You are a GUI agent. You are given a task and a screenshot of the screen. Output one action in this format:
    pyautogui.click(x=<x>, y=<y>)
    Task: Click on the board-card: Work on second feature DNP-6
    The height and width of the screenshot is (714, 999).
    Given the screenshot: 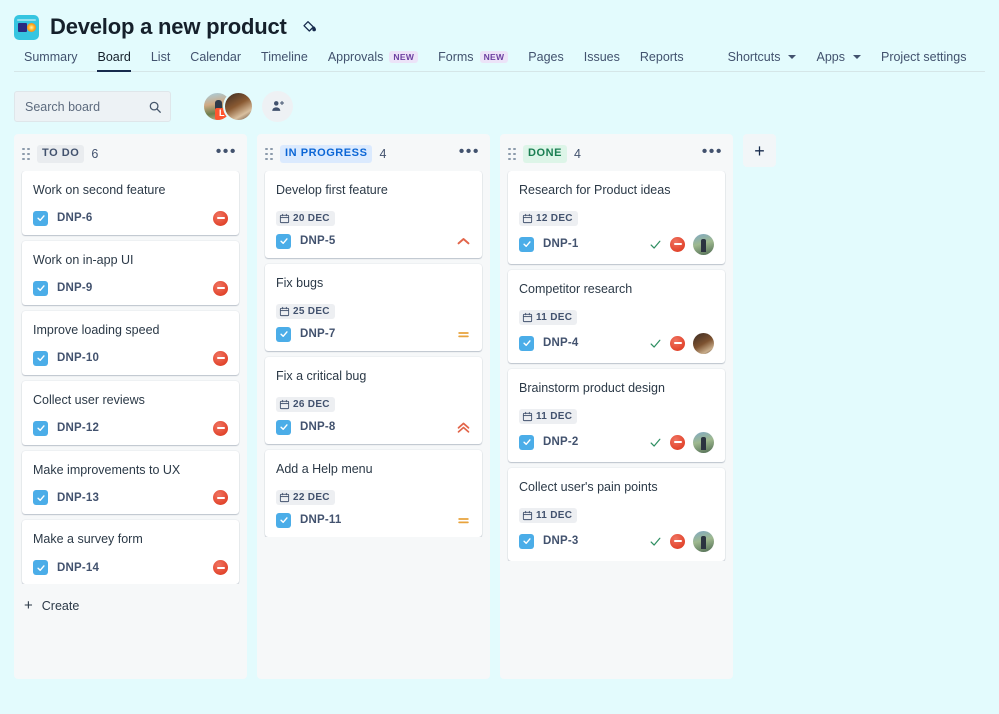 What is the action you would take?
    pyautogui.click(x=130, y=203)
    